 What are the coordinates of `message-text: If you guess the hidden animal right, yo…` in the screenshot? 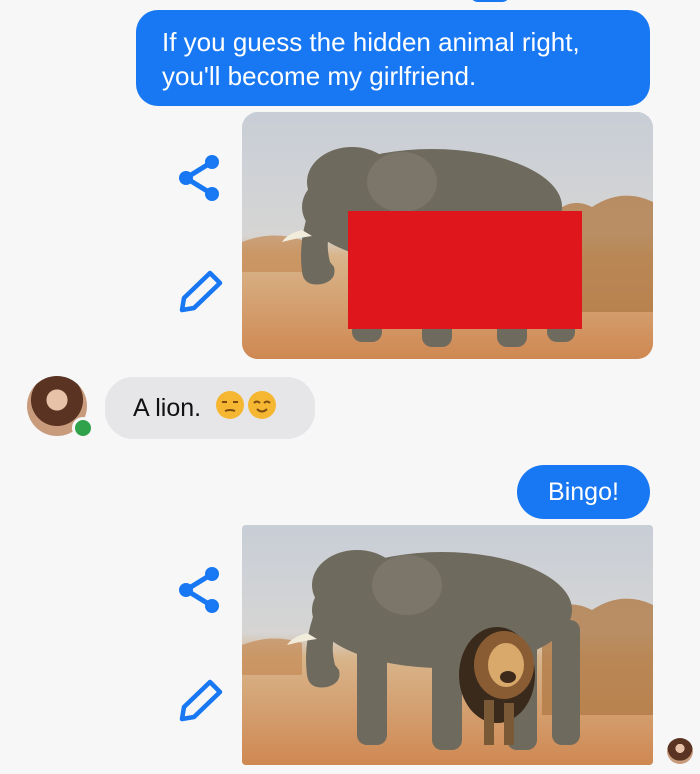 It's located at (371, 59).